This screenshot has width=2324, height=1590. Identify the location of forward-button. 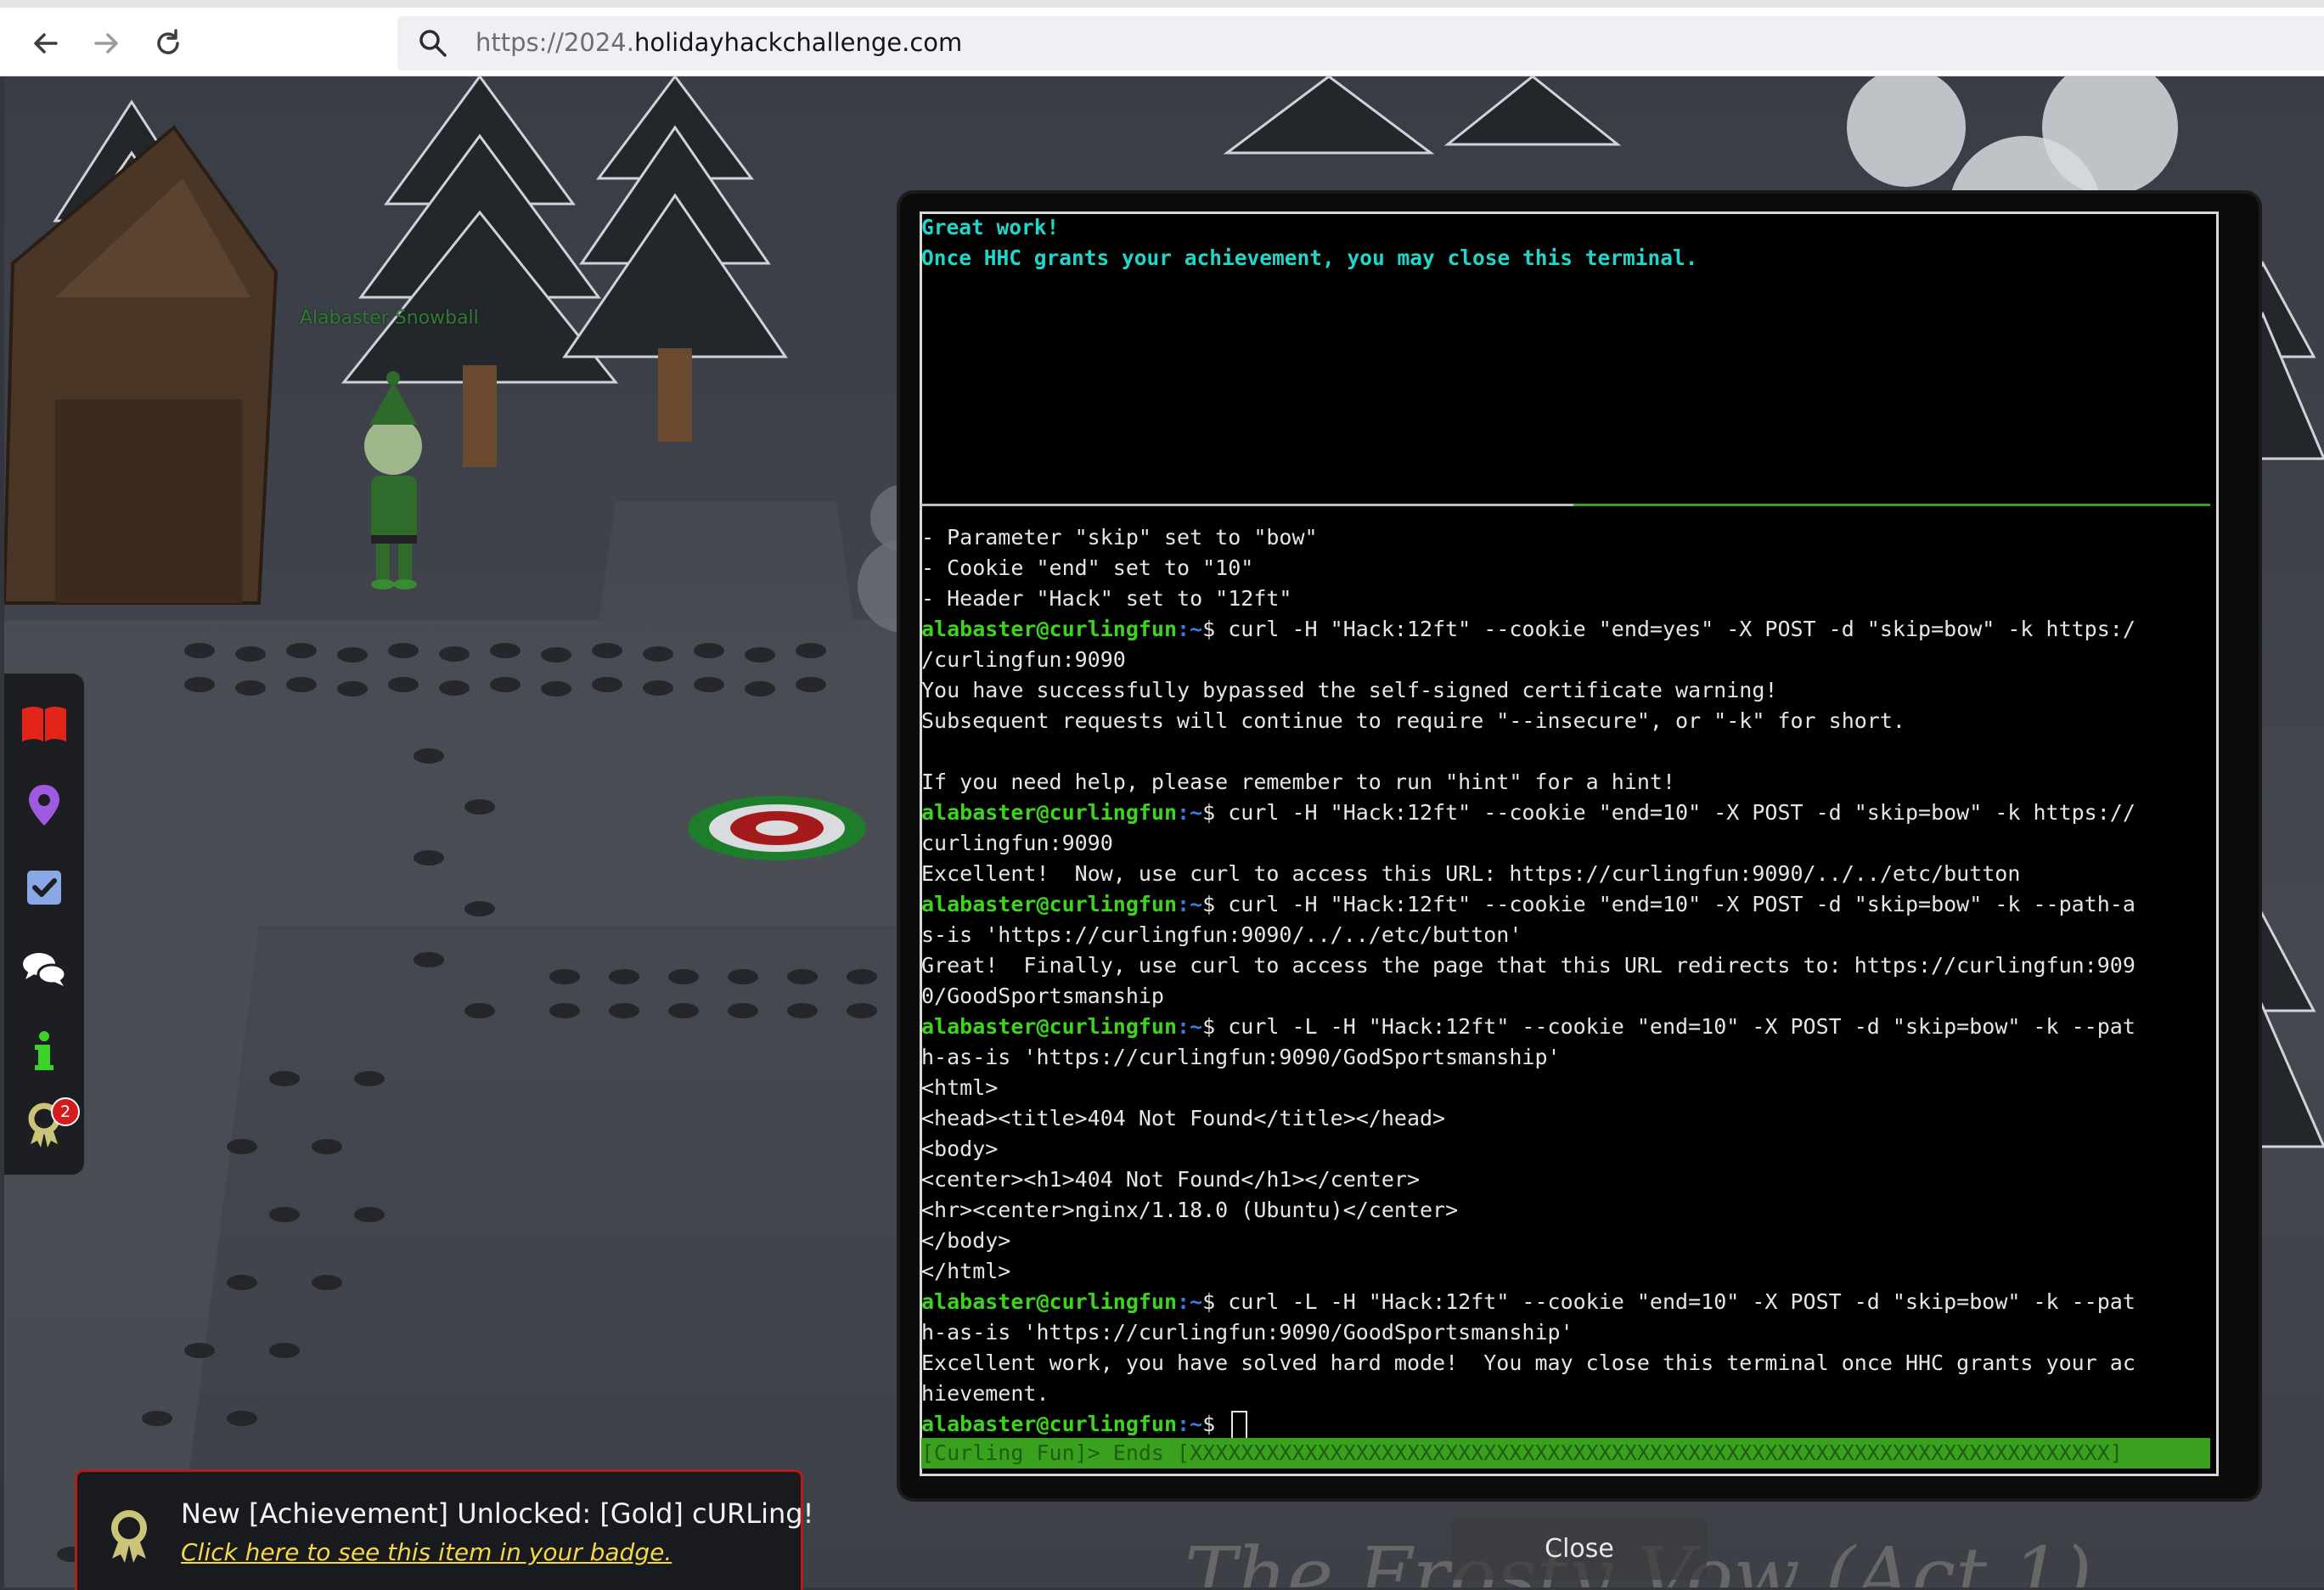
(106, 43).